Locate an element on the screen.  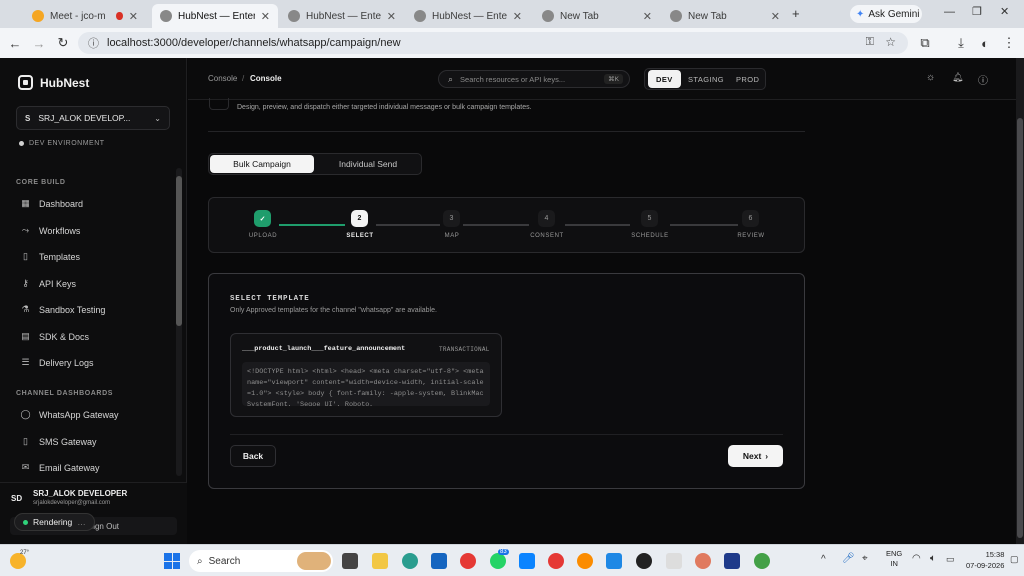
file-explorer-icon is located at coordinates (380, 561).